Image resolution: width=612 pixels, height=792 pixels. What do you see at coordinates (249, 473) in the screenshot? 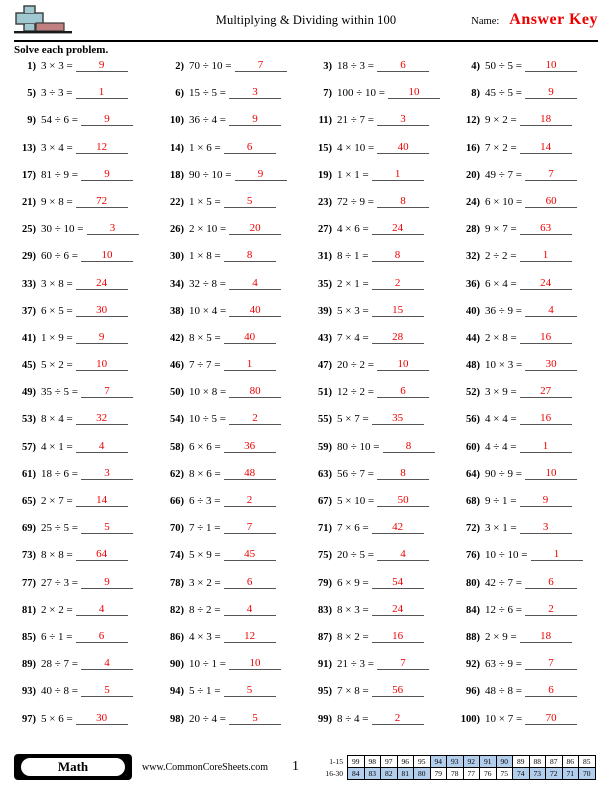
I see `answer-blank: 48` at bounding box center [249, 473].